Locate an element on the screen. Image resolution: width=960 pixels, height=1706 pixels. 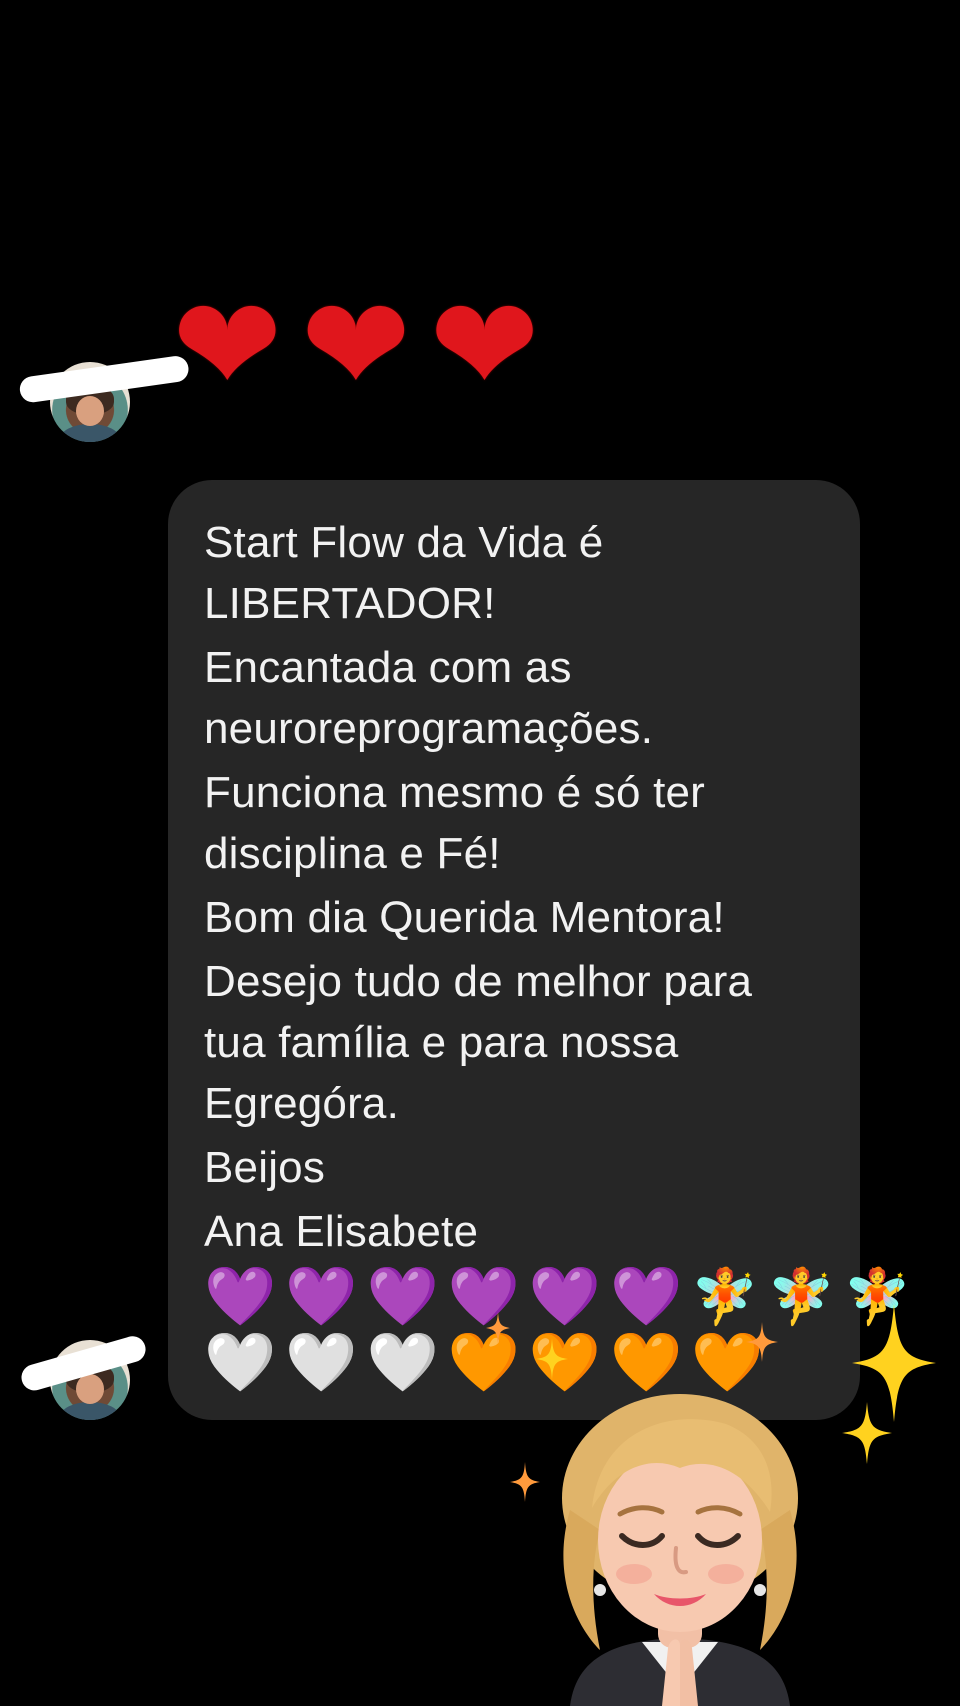
memoji-sticker-icon is located at coordinates (680, 1548).